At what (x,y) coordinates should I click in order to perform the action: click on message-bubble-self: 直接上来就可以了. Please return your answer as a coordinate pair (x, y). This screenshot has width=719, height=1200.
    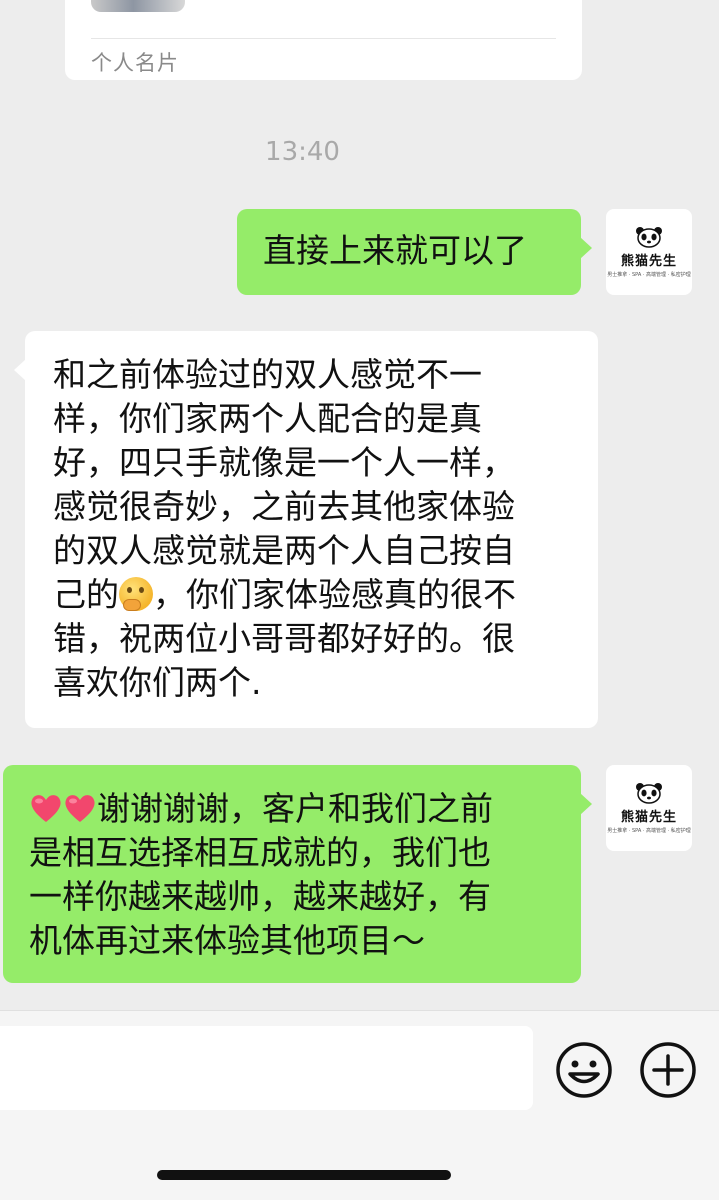
    Looking at the image, I should click on (414, 252).